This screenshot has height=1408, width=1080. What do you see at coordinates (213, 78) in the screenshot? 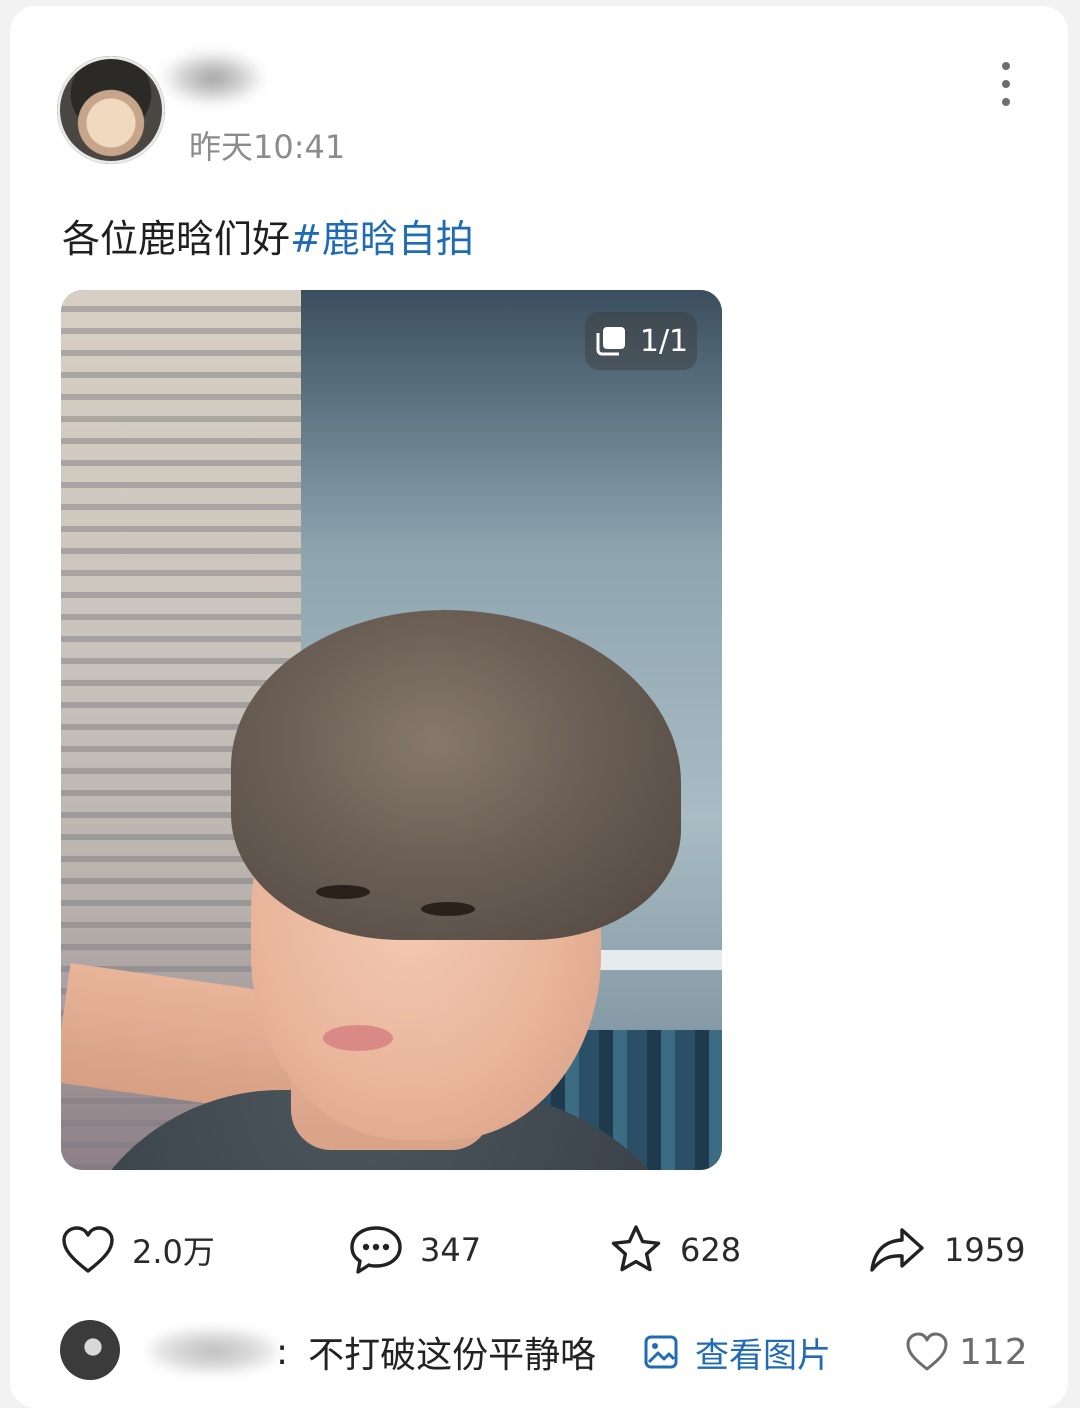
I see `author-name-blurred` at bounding box center [213, 78].